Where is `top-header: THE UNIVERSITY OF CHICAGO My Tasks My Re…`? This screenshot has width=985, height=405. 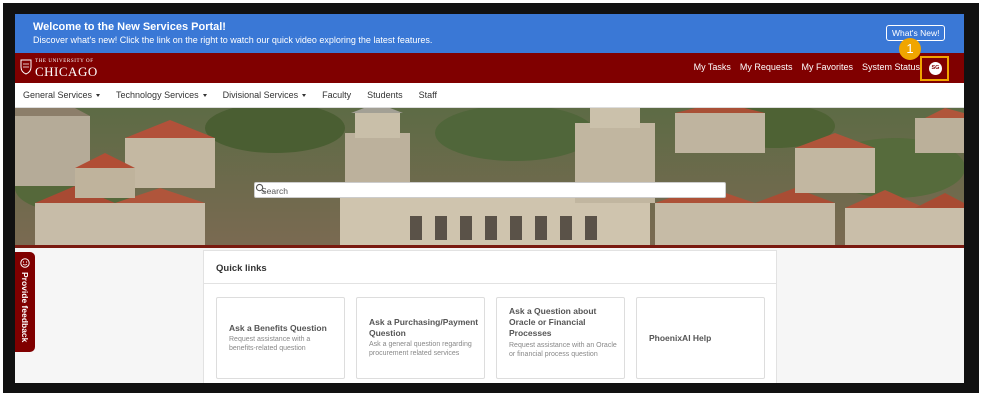
top-header: THE UNIVERSITY OF CHICAGO My Tasks My Re… is located at coordinates (489, 68).